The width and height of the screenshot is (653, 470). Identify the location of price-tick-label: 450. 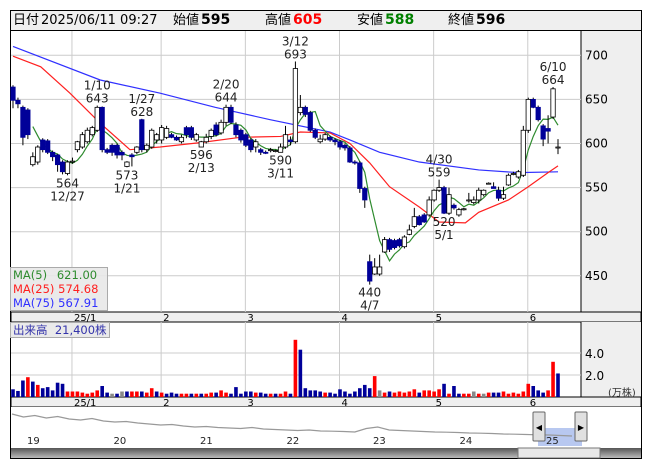
(596, 276).